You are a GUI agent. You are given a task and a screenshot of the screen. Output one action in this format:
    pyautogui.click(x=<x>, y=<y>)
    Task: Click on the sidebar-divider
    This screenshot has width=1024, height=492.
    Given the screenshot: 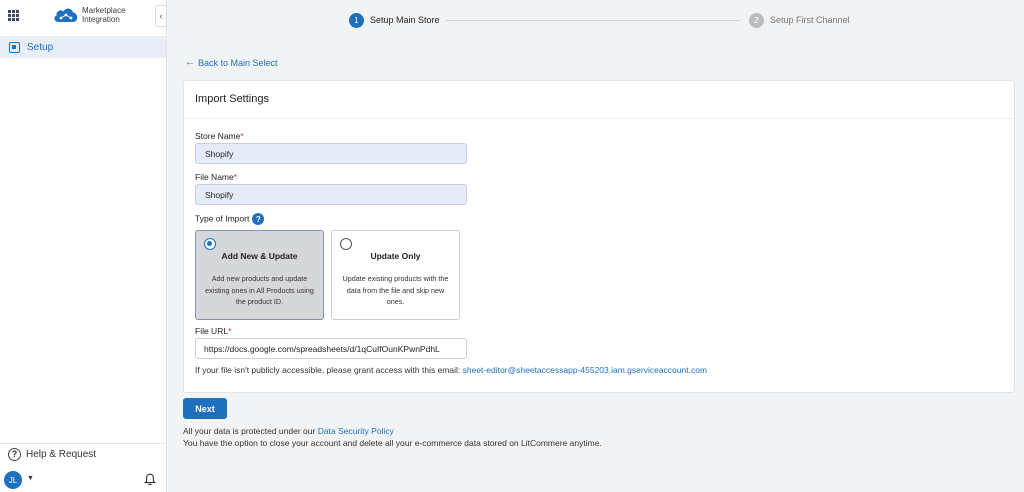 What is the action you would take?
    pyautogui.click(x=83, y=443)
    